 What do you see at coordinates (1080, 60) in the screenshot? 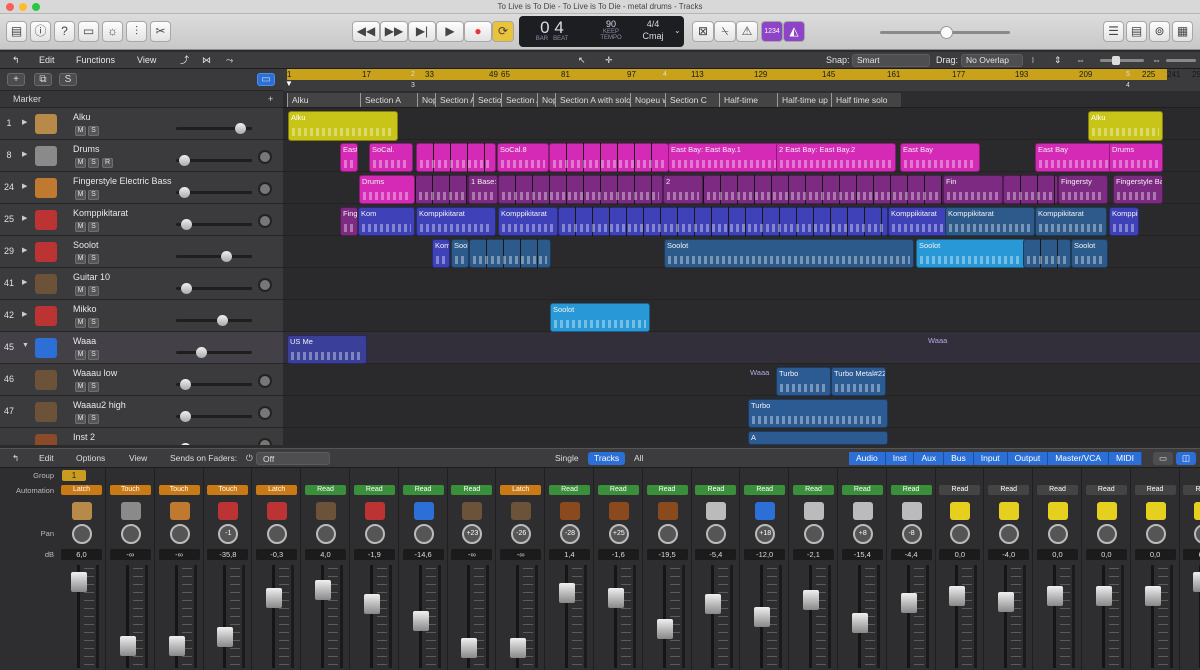
I see `horizontal-zoom-icon: ⇔` at bounding box center [1080, 60].